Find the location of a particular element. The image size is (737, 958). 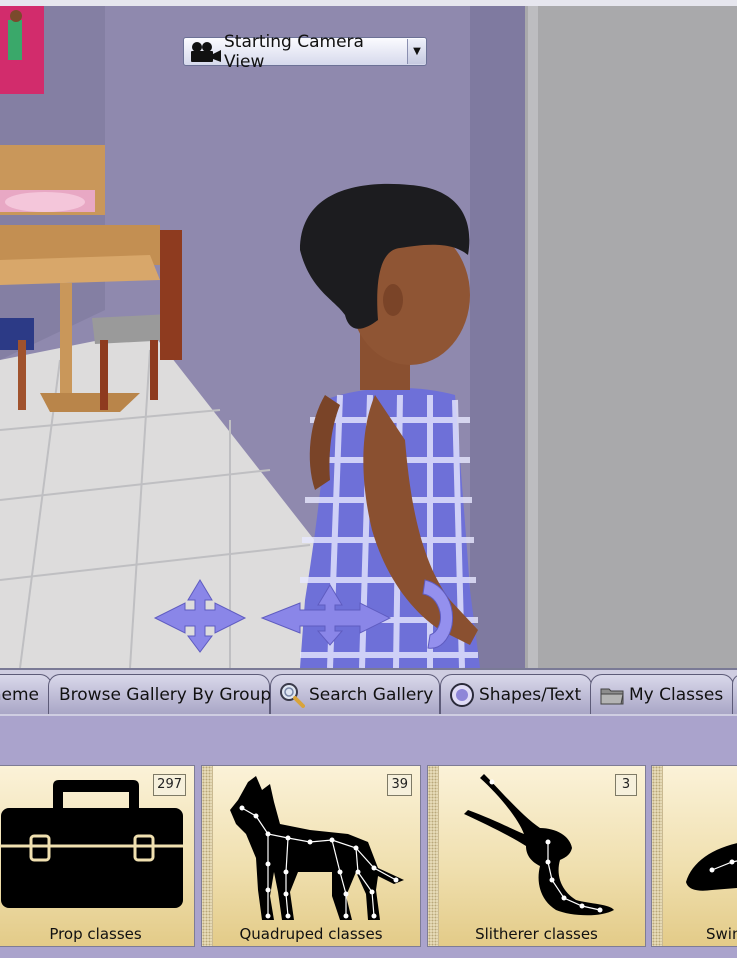

chevron-down-icon: ▼ is located at coordinates (416, 51).